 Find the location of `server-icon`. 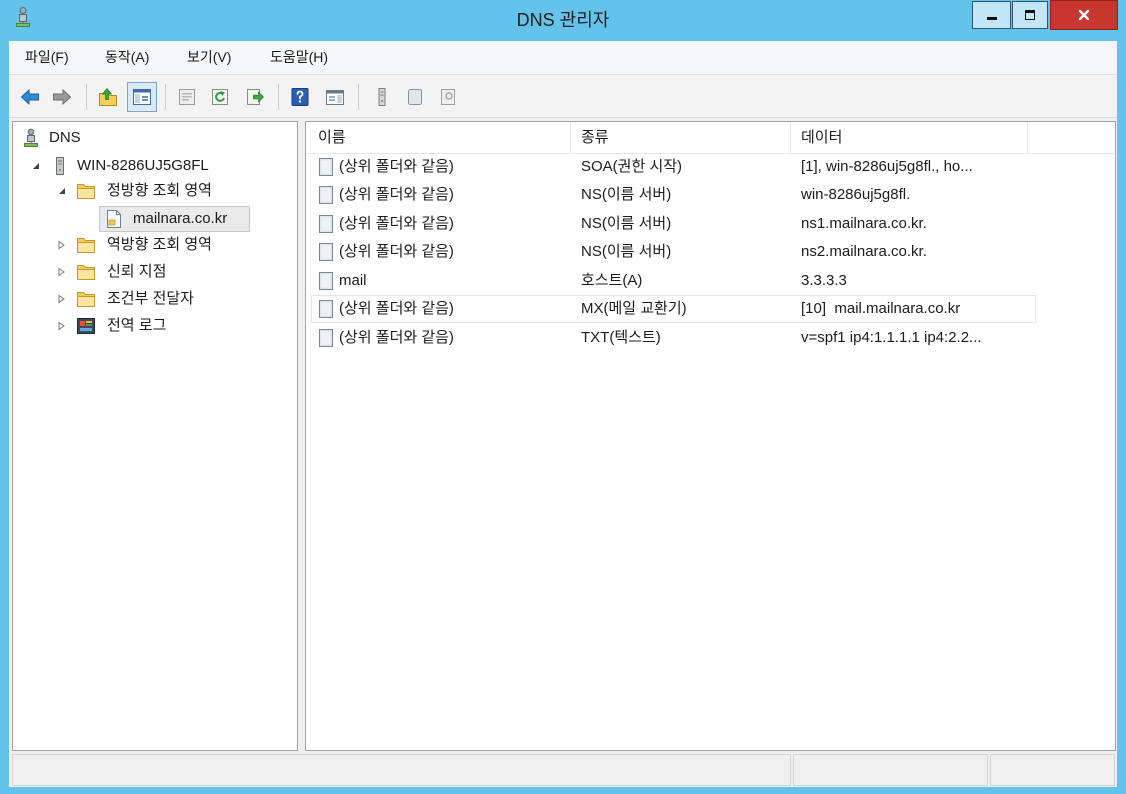

server-icon is located at coordinates (60, 166).